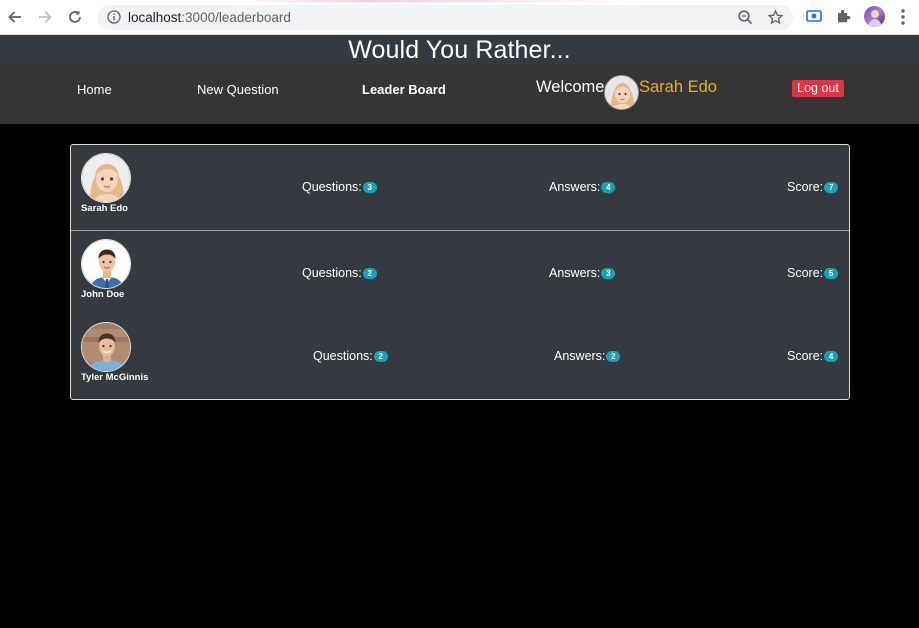 The image size is (919, 628). What do you see at coordinates (15, 17) in the screenshot?
I see `back-icon` at bounding box center [15, 17].